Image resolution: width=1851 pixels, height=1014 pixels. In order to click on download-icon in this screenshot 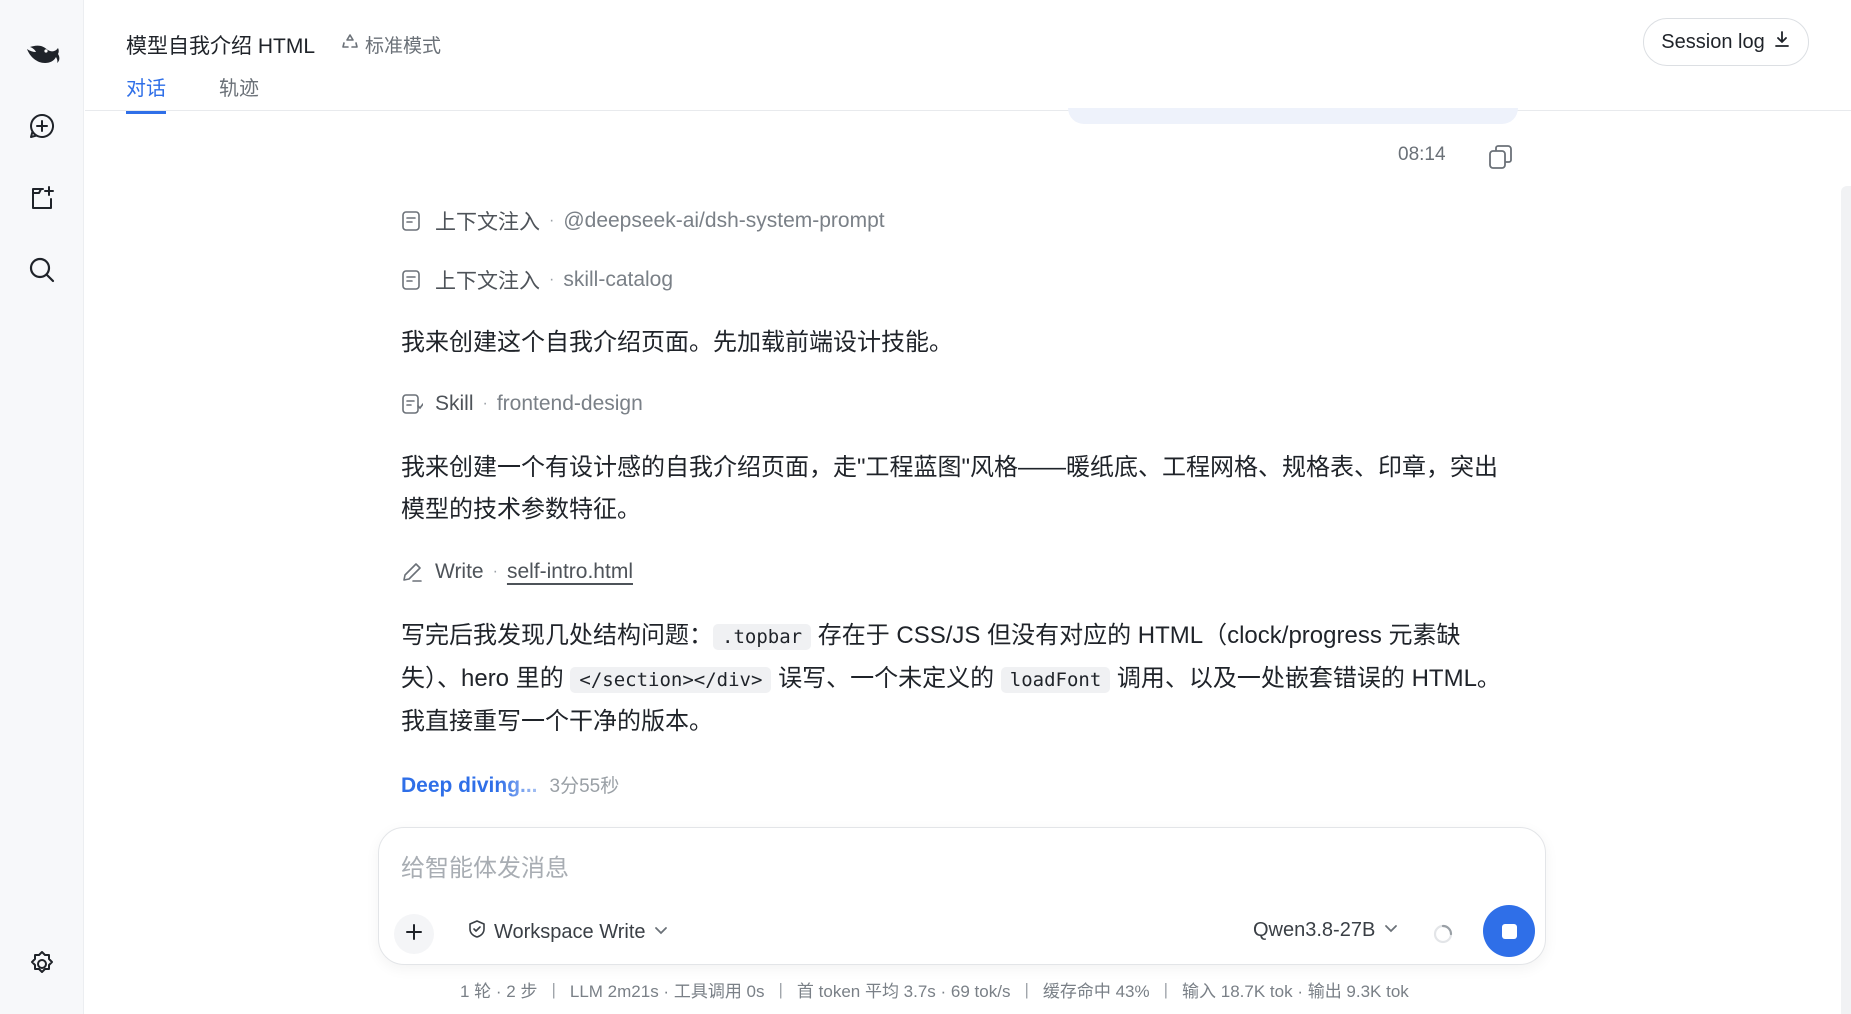, I will do `click(1782, 42)`.